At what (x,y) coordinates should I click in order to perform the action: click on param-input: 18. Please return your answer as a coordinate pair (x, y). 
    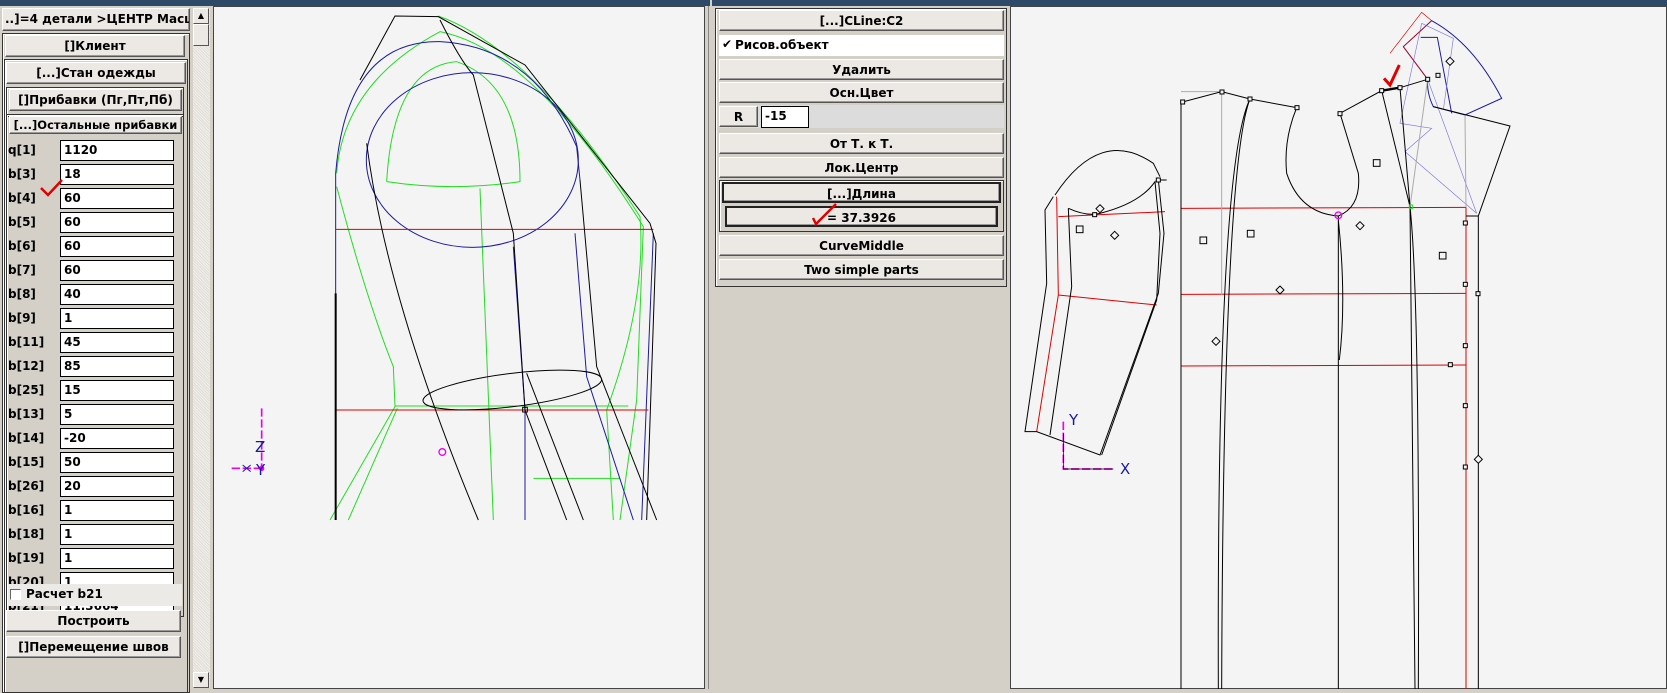
    Looking at the image, I should click on (117, 174).